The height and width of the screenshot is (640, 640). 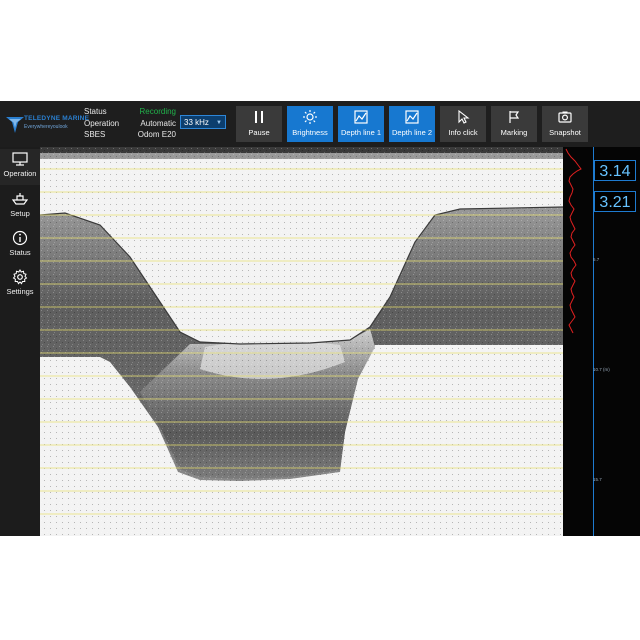 I want to click on depth-panel: 5.7 10.7 (m) 15.7 3.14 3.21, so click(x=601, y=341).